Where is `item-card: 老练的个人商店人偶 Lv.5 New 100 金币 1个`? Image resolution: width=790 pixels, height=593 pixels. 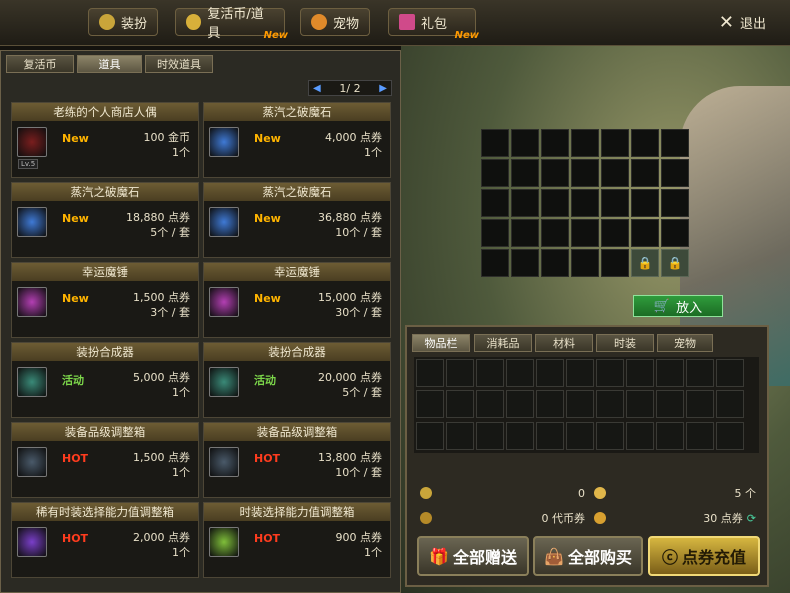 item-card: 老练的个人商店人偶 Lv.5 New 100 金币 1个 is located at coordinates (105, 140).